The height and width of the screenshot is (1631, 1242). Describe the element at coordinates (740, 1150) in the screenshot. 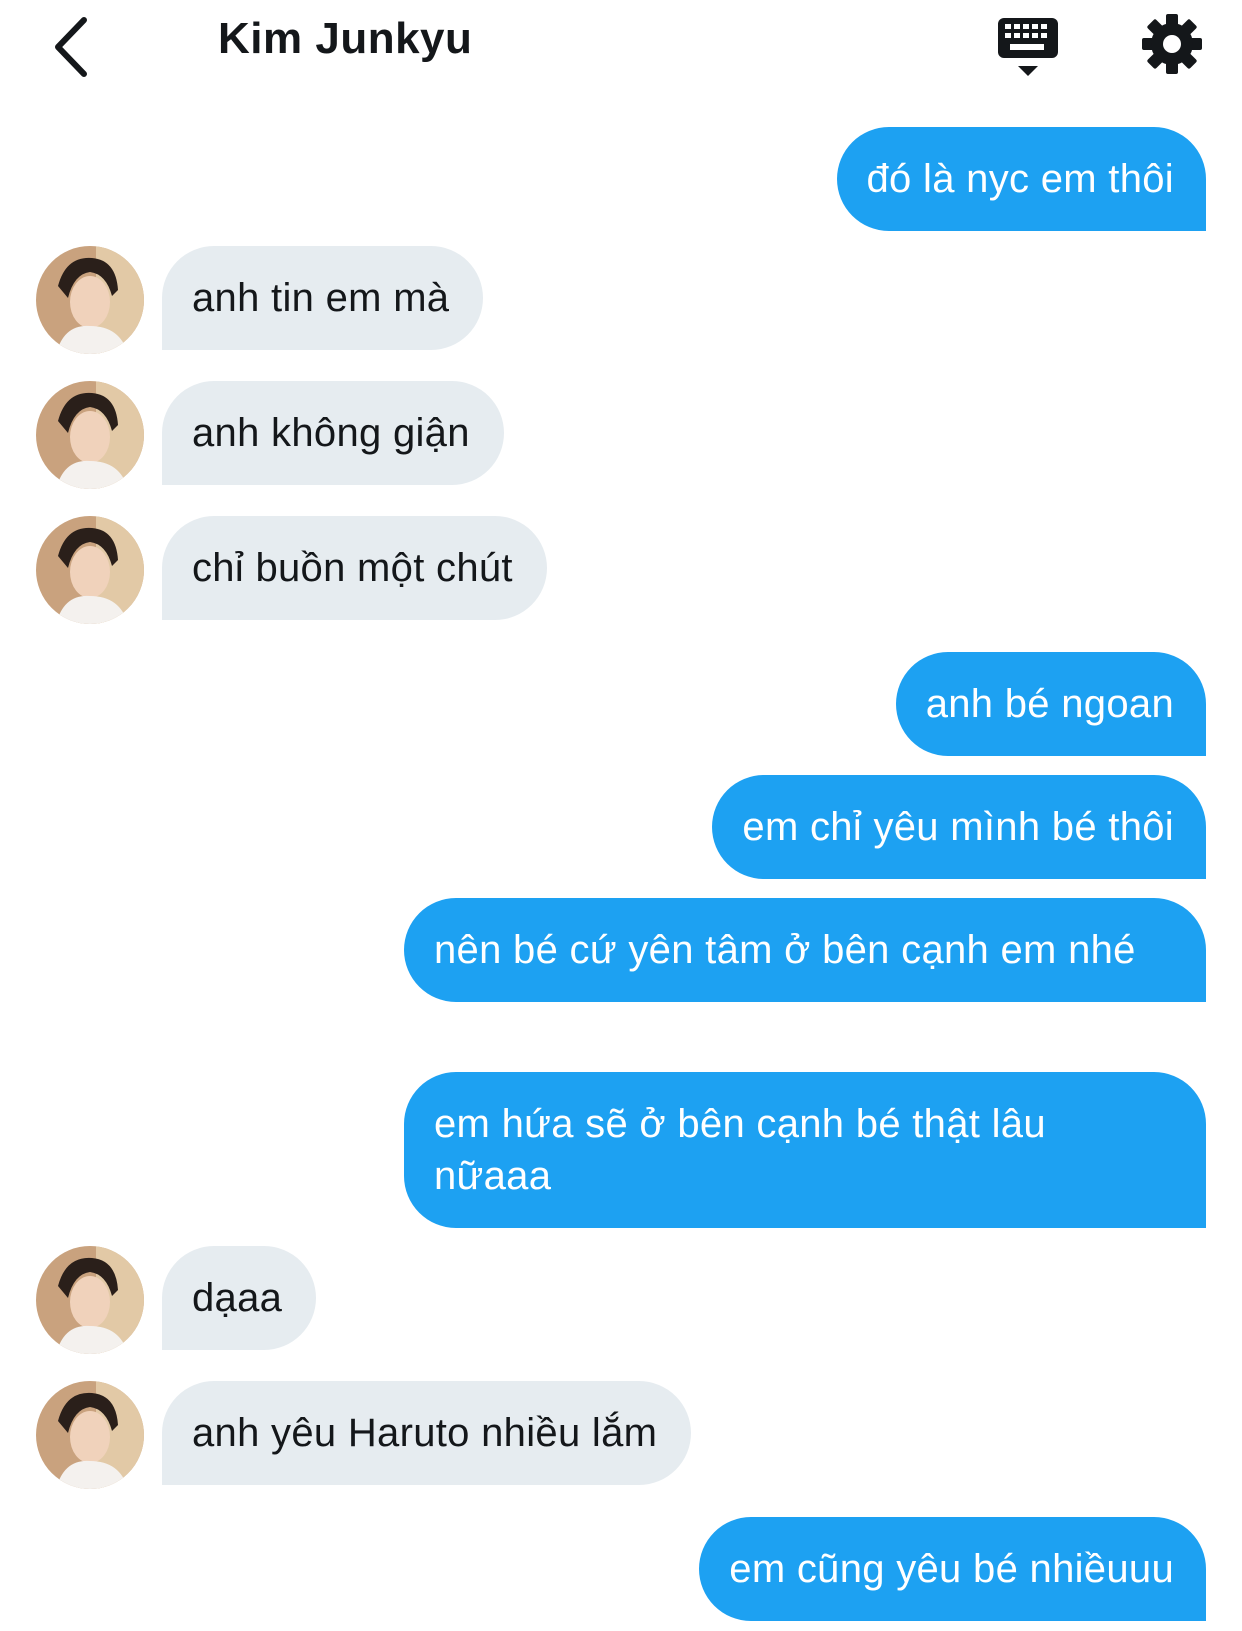

I see `message-text: em hứa sẽ ở bên cạnh bé thật lâu nữaaa` at that location.